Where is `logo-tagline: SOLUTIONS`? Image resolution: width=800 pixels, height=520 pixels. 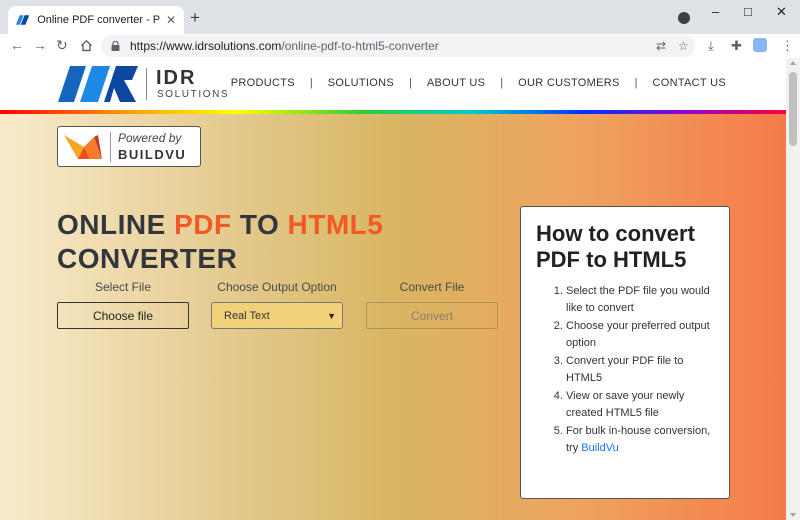 logo-tagline: SOLUTIONS is located at coordinates (193, 94).